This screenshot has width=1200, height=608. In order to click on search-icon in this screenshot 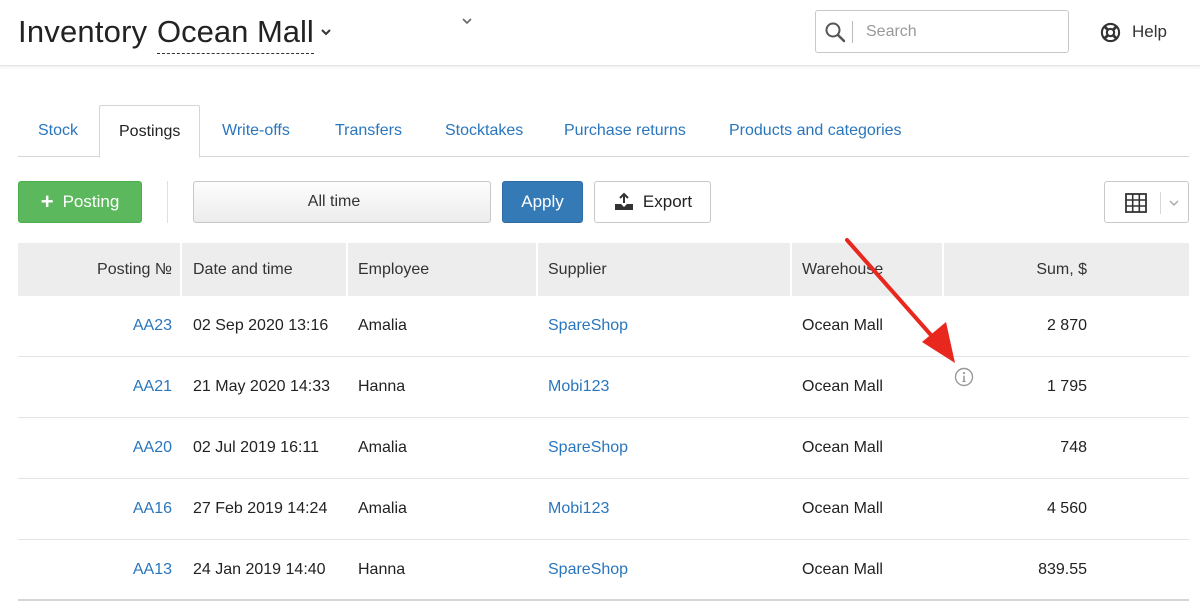, I will do `click(835, 32)`.